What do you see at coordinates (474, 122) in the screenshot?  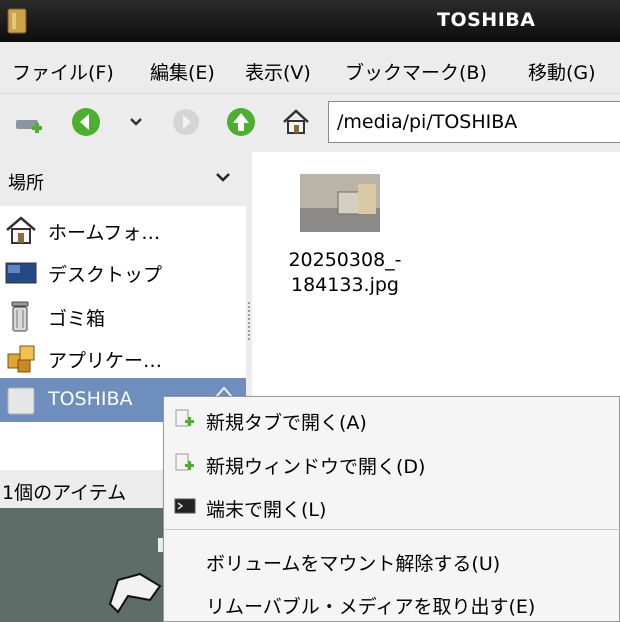 I see `location-input: /media/pi/TOSHIBA` at bounding box center [474, 122].